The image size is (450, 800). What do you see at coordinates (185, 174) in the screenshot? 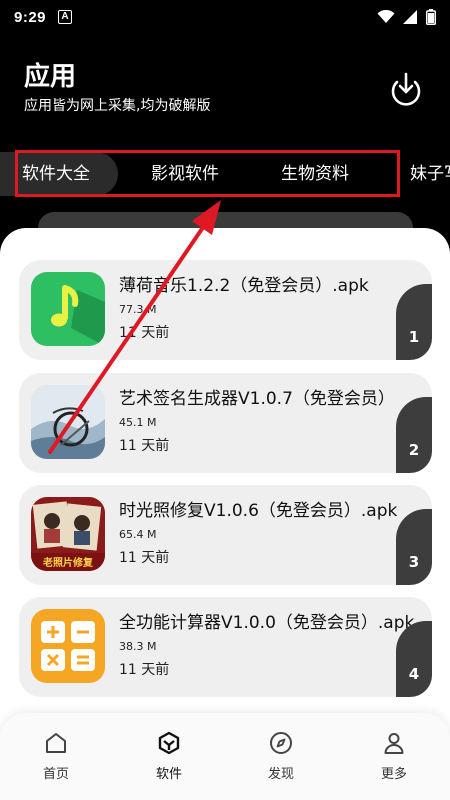
I see `tab-video-software: 影视软件` at bounding box center [185, 174].